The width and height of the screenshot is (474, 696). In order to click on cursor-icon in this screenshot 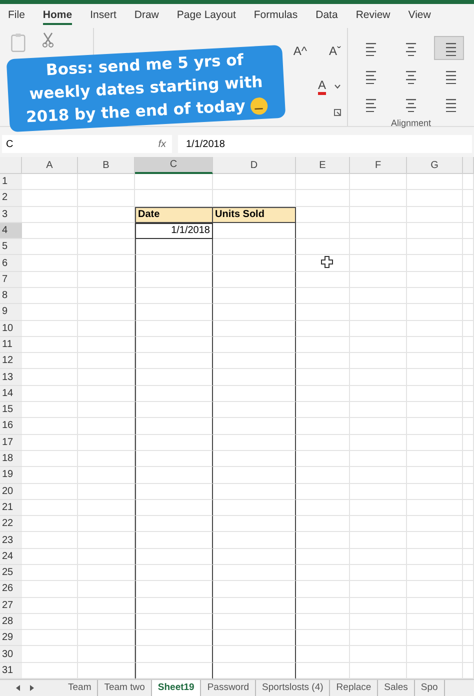, I will do `click(327, 262)`.